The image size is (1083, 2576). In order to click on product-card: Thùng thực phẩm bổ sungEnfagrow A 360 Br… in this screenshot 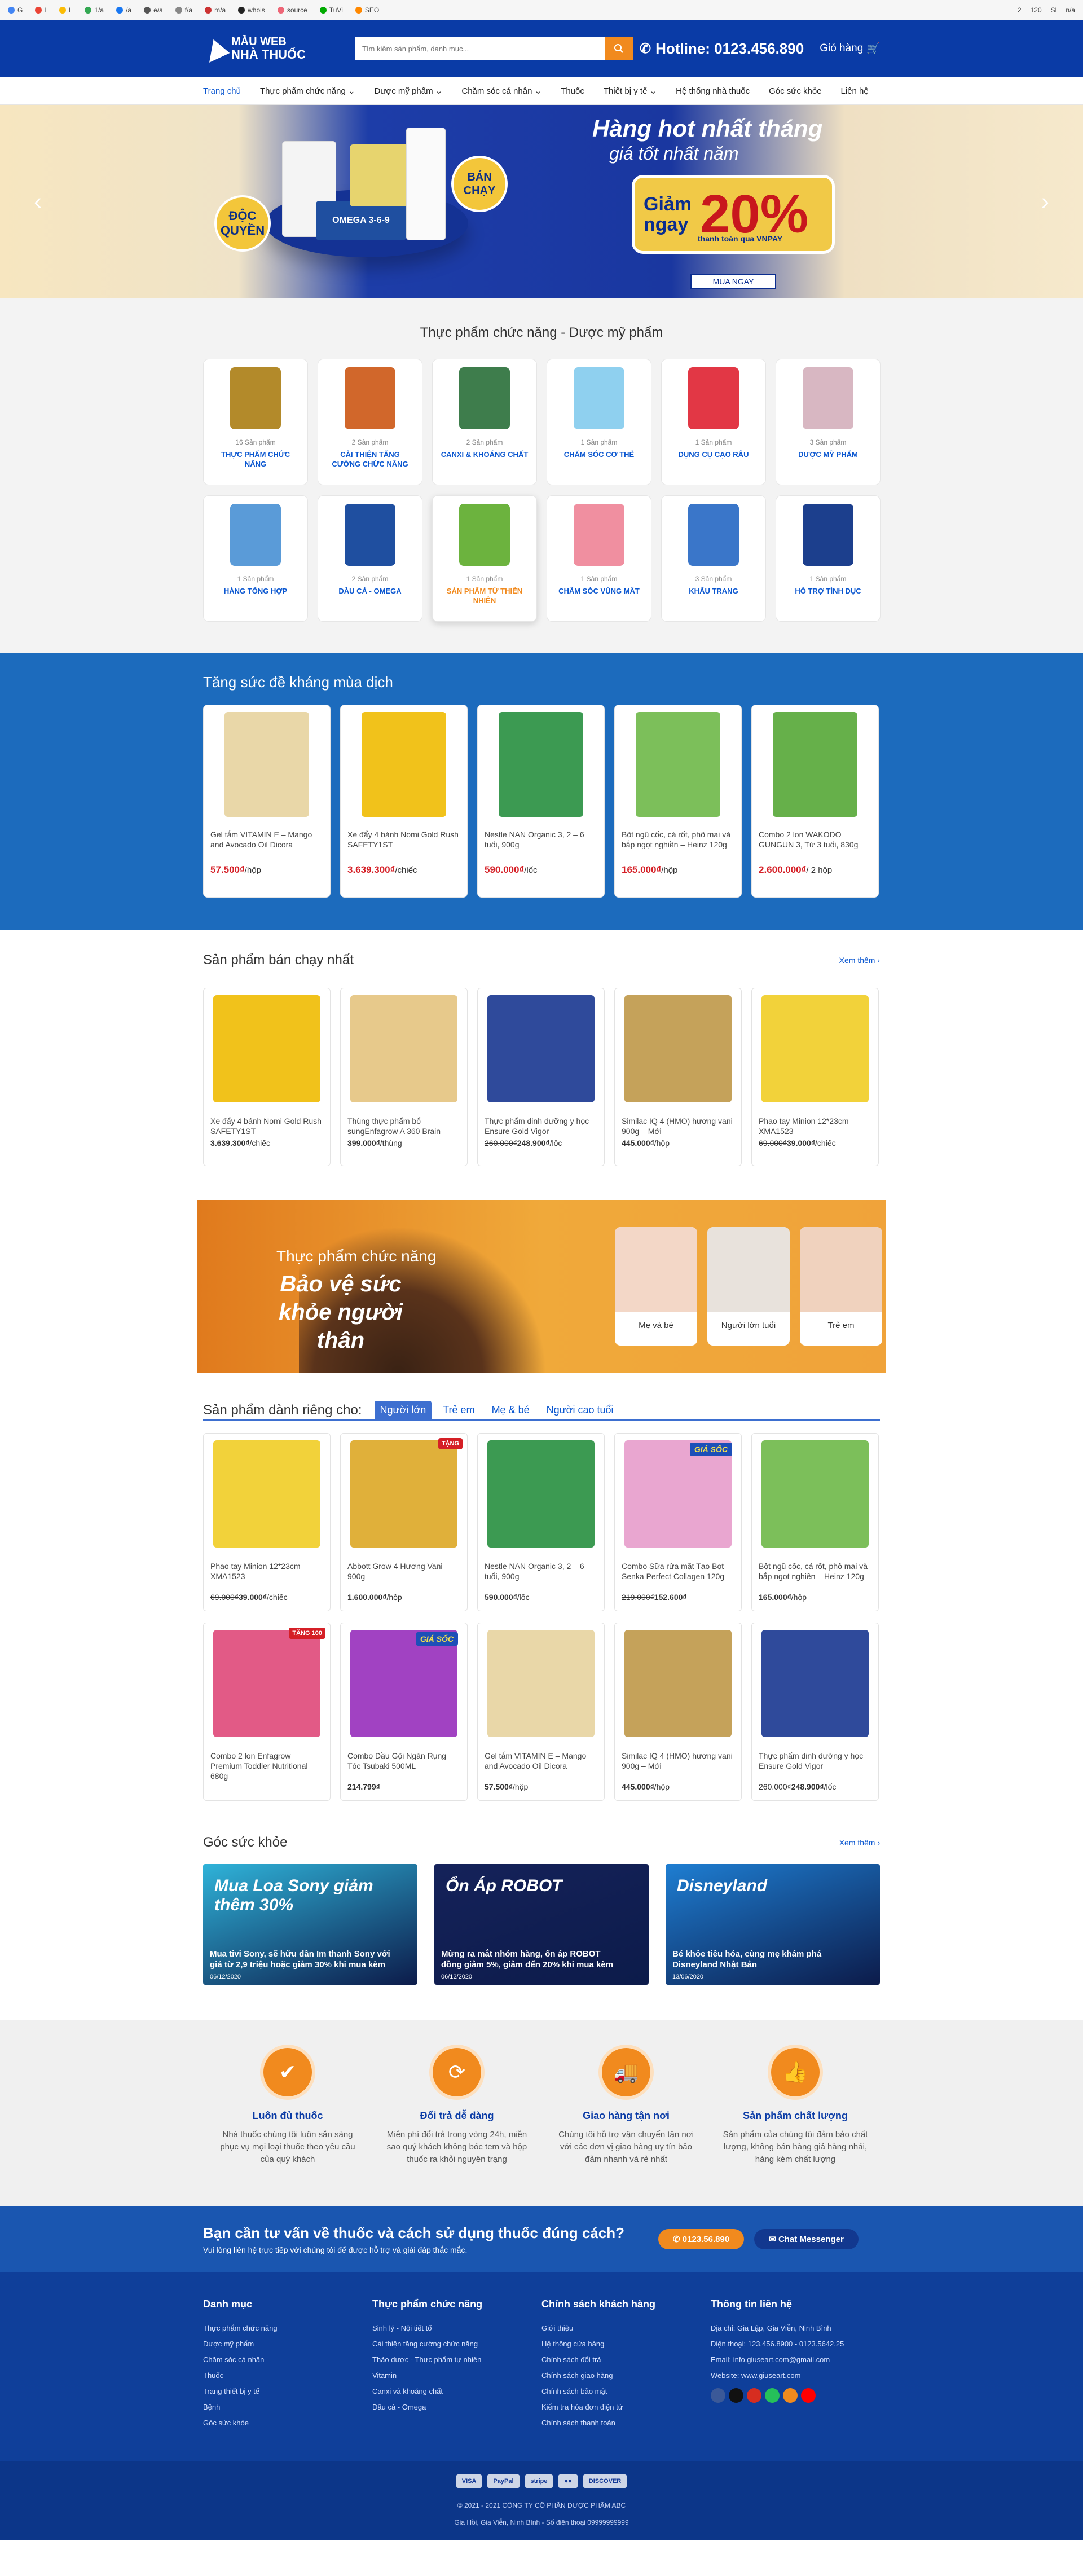, I will do `click(404, 1077)`.